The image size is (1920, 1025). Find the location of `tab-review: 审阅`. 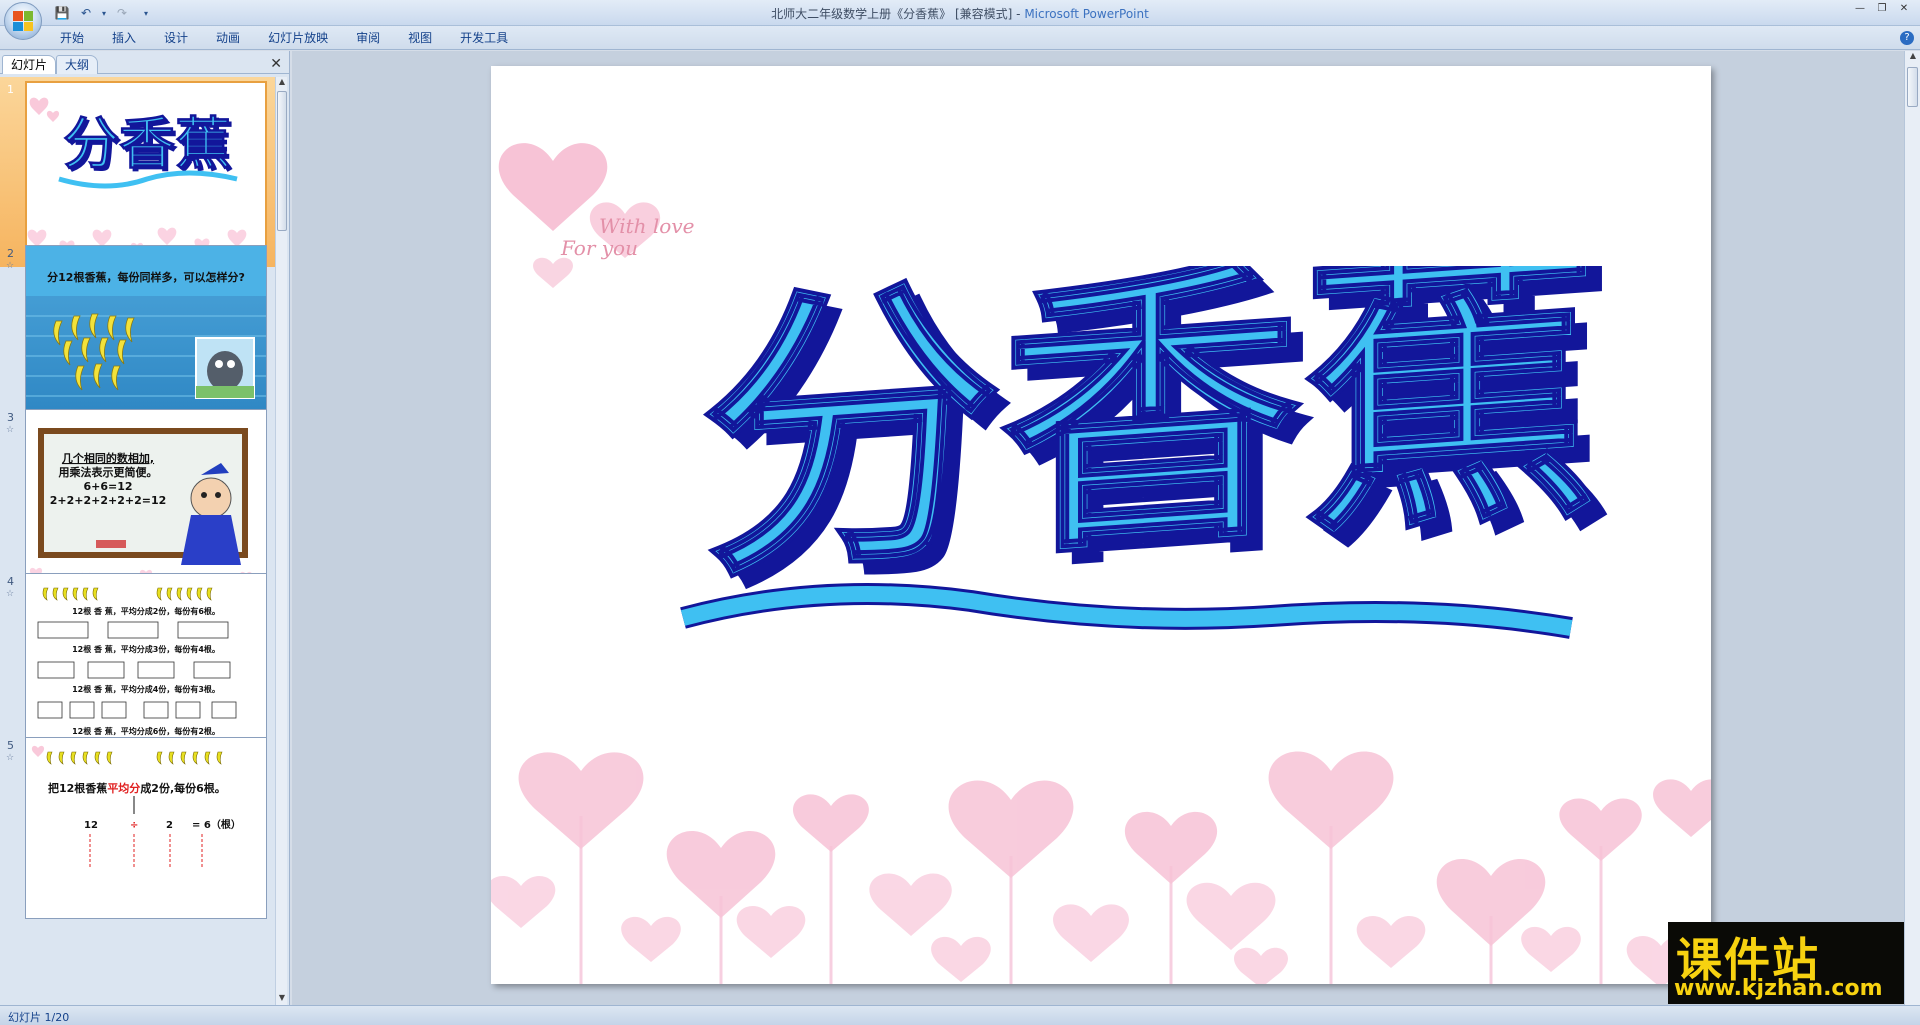

tab-review: 审阅 is located at coordinates (368, 38).